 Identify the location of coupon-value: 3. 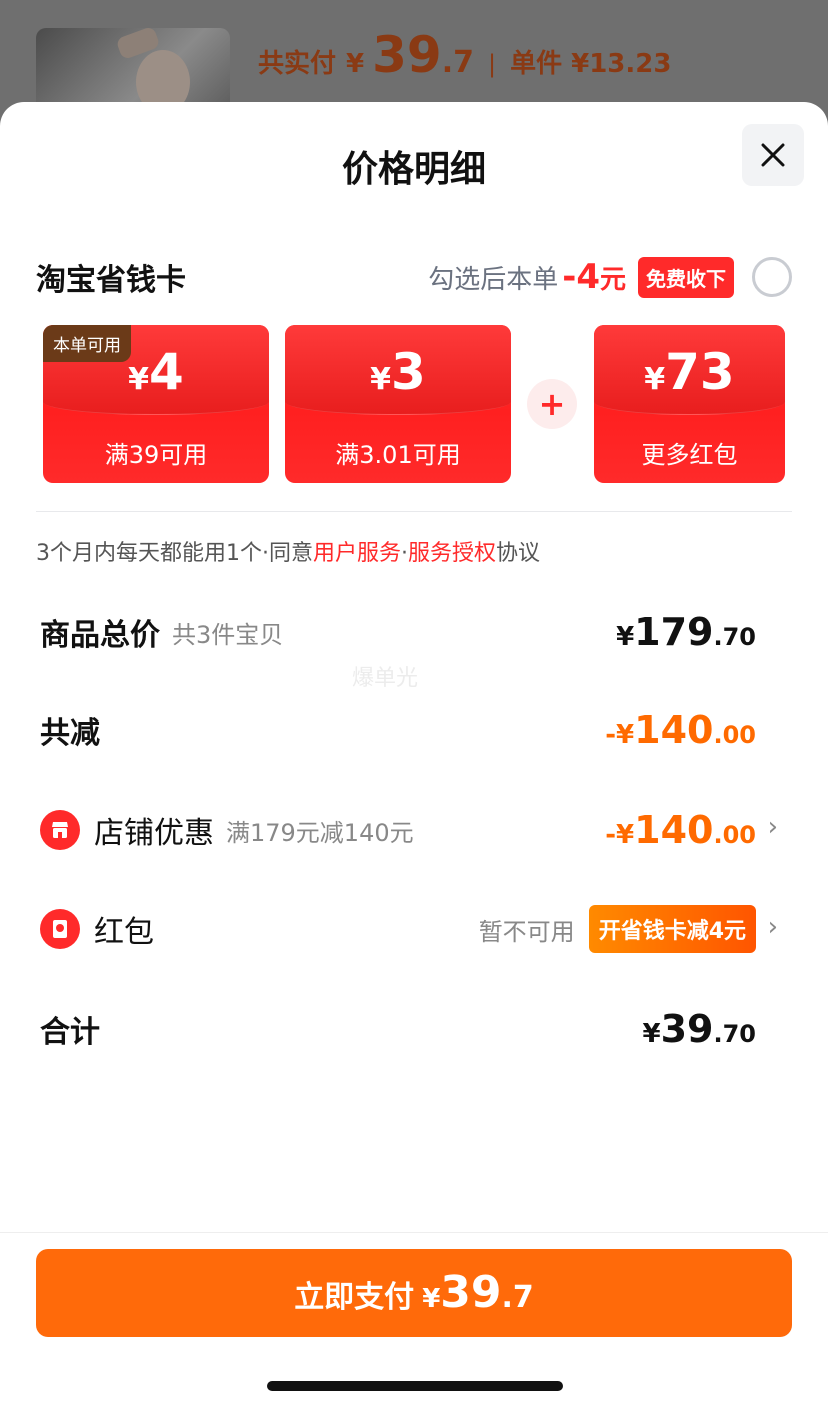
(408, 372).